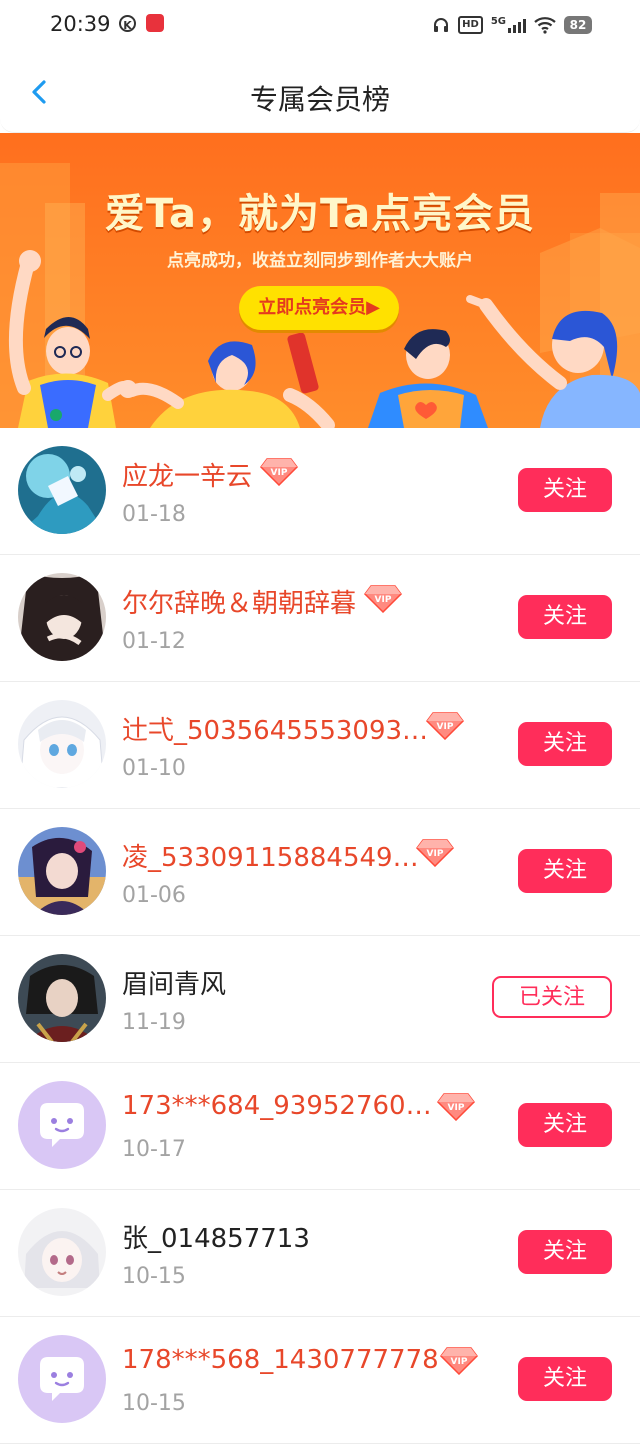 Image resolution: width=640 pixels, height=1444 pixels. Describe the element at coordinates (154, 1022) in the screenshot. I see `member-date: 11-19` at that location.